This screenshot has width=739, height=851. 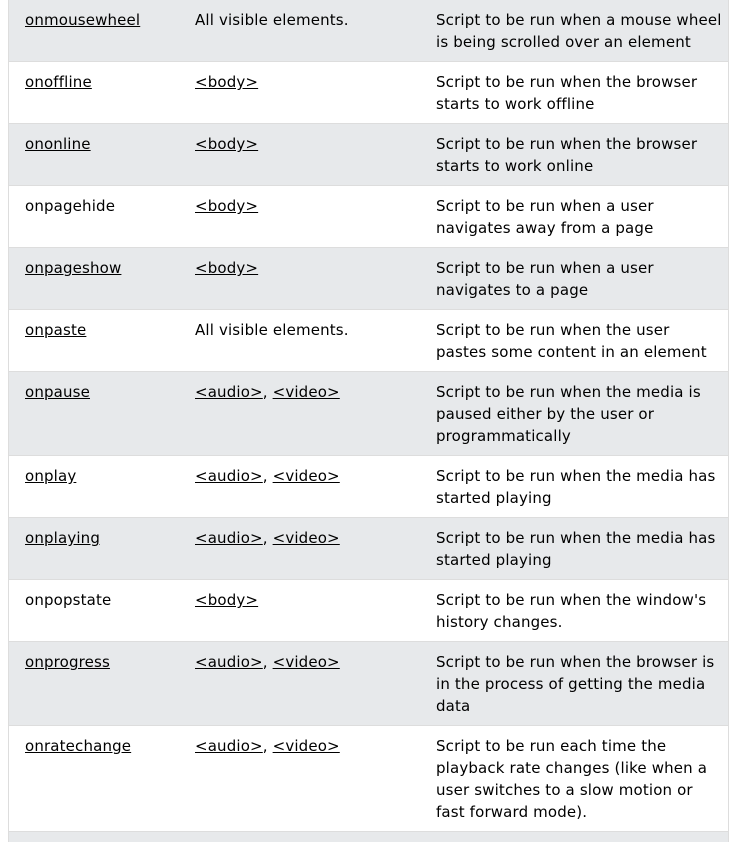 I want to click on attribute-cell: onprogress, so click(x=94, y=684).